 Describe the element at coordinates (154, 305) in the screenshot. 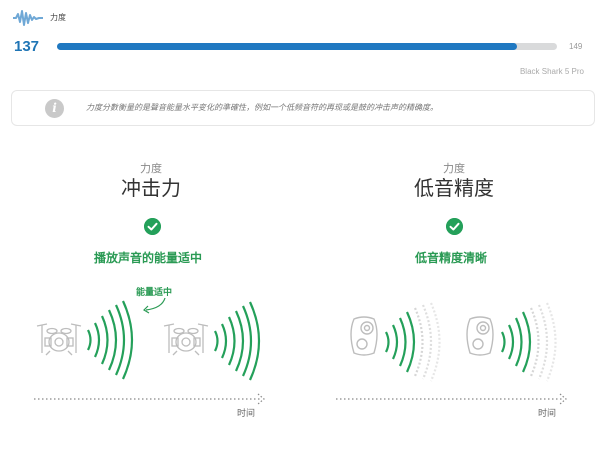

I see `annotation-arrow-icon` at that location.